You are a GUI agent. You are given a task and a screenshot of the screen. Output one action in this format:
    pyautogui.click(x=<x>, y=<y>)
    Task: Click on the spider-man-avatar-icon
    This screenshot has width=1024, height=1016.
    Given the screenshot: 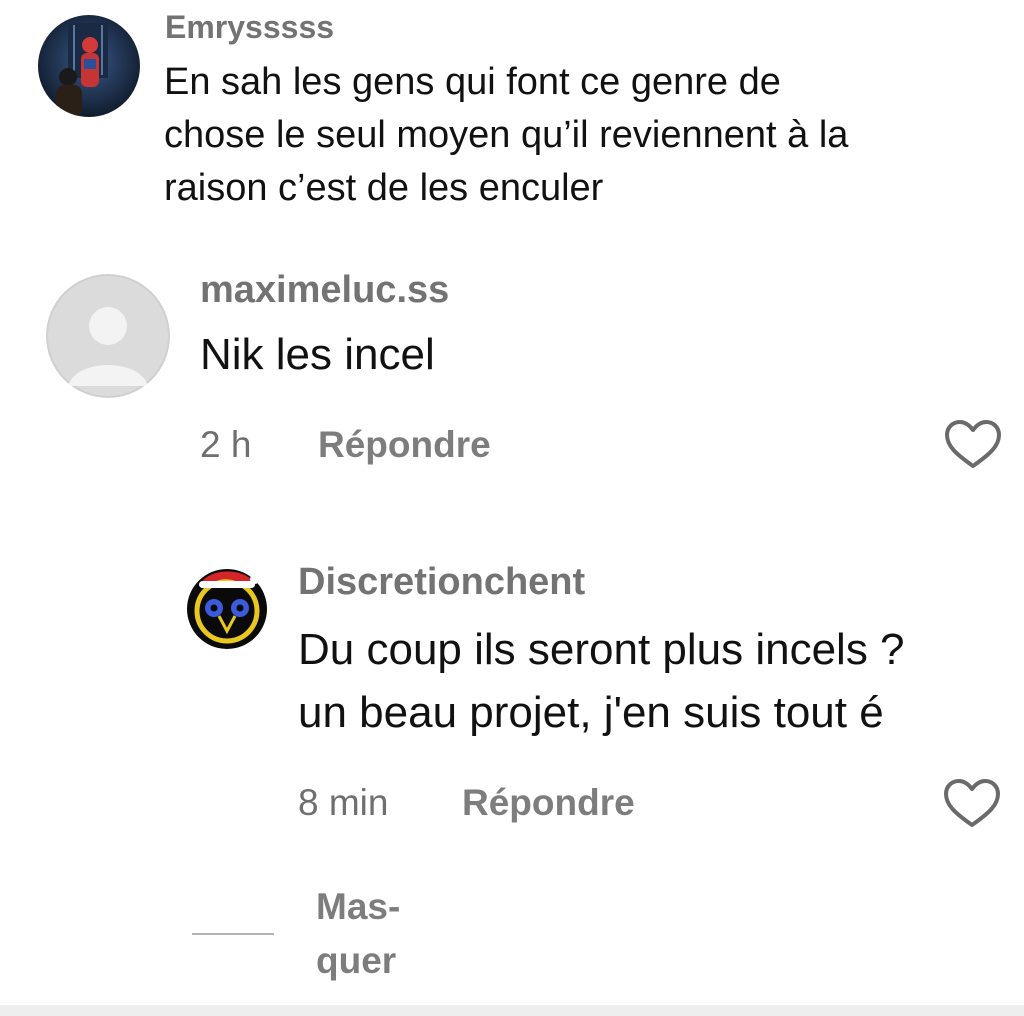 What is the action you would take?
    pyautogui.click(x=89, y=66)
    